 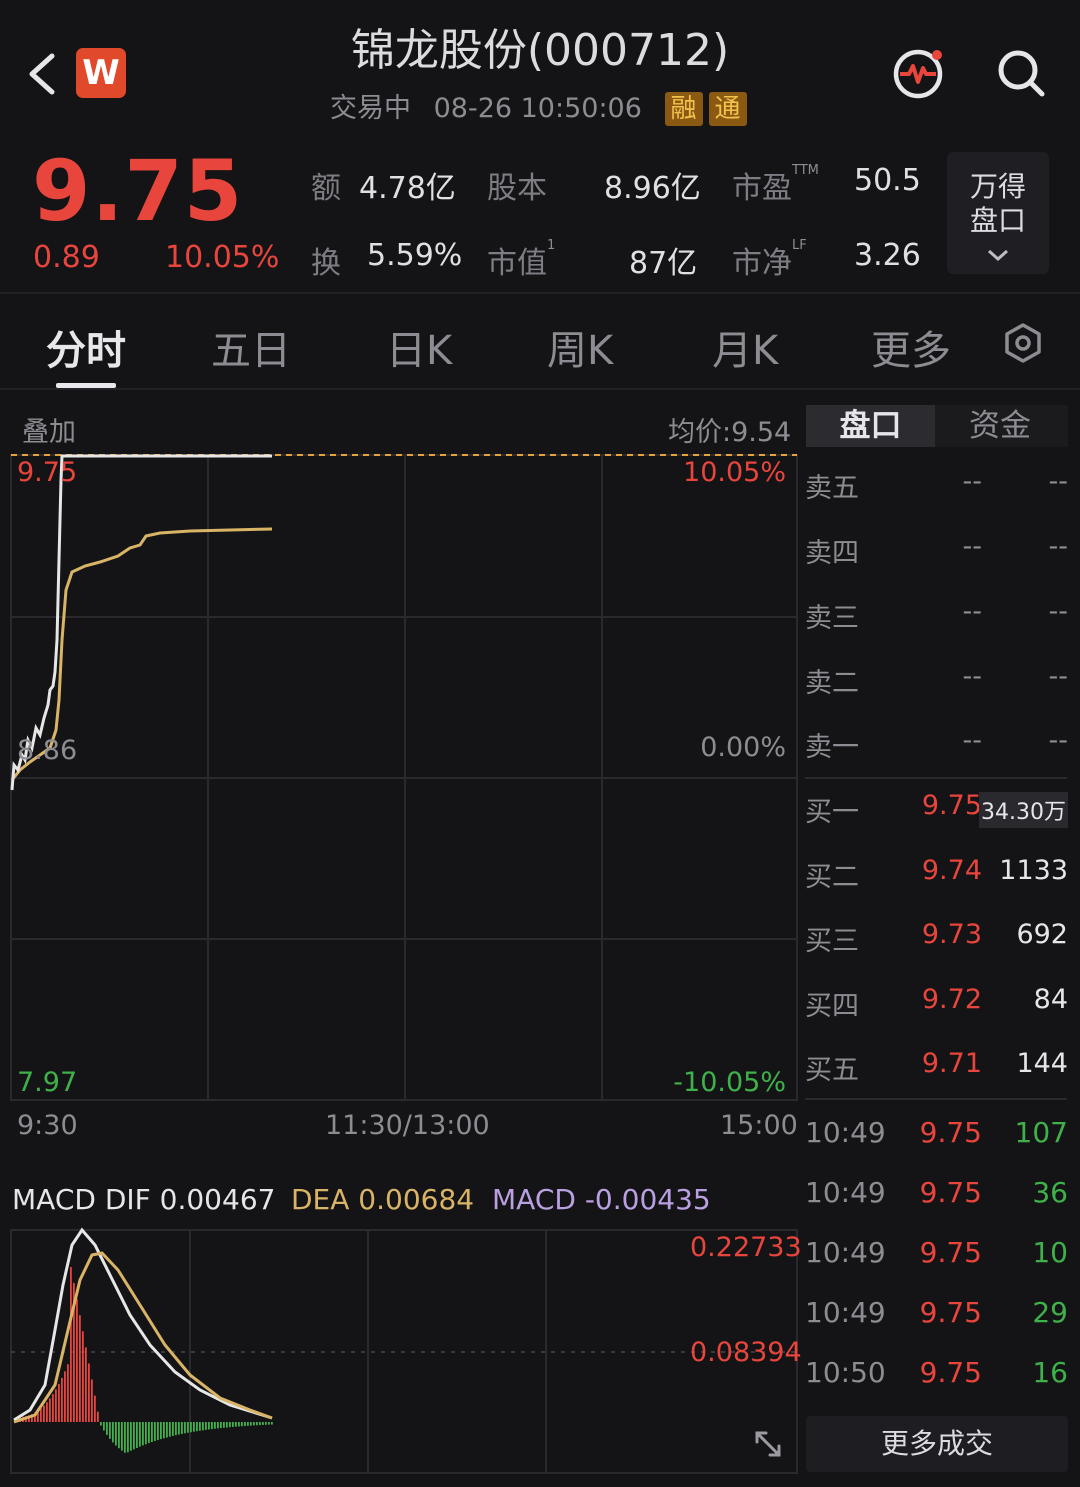 I want to click on trade-row: 10:49 9.75 10, so click(x=937, y=1256).